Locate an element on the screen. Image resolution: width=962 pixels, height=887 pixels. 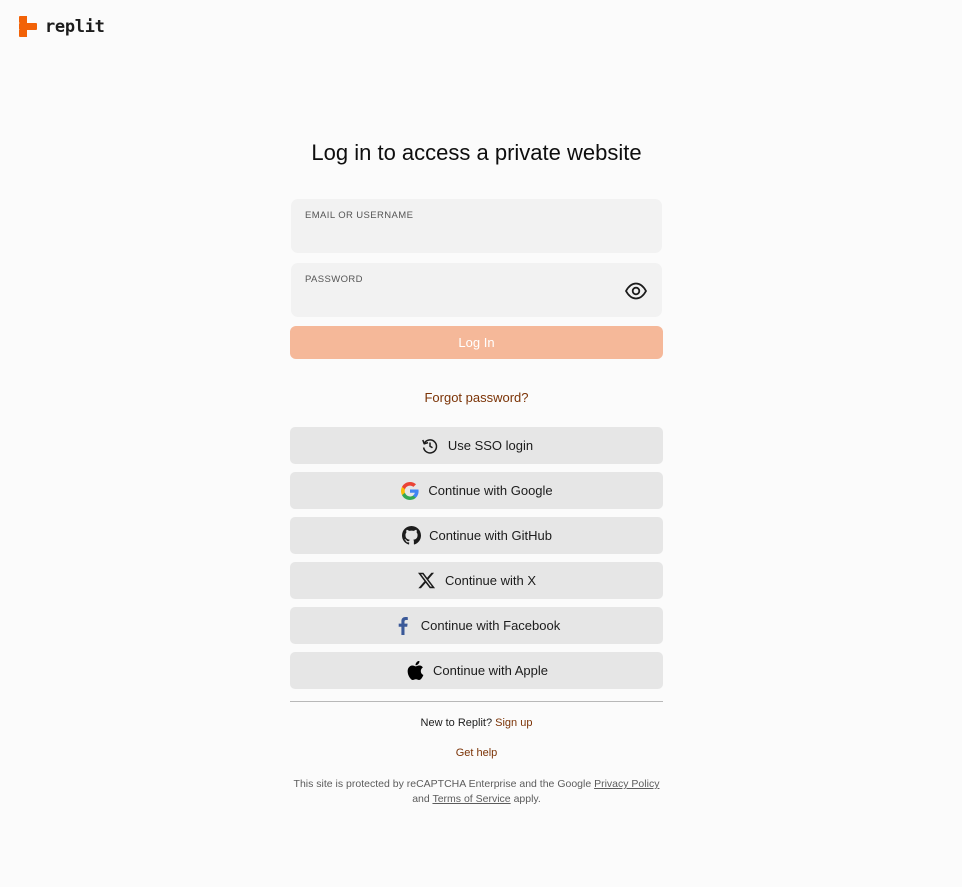
google-icon is located at coordinates (410, 491).